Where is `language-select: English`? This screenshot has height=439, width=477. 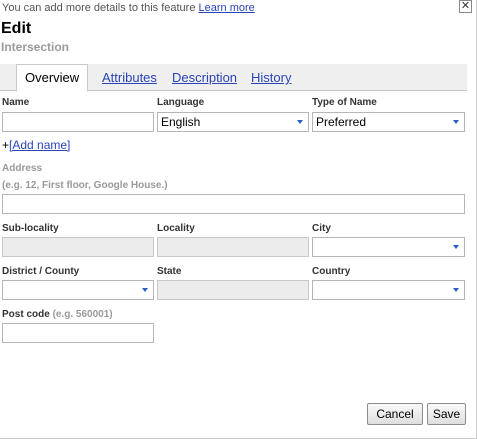
language-select: English is located at coordinates (233, 122).